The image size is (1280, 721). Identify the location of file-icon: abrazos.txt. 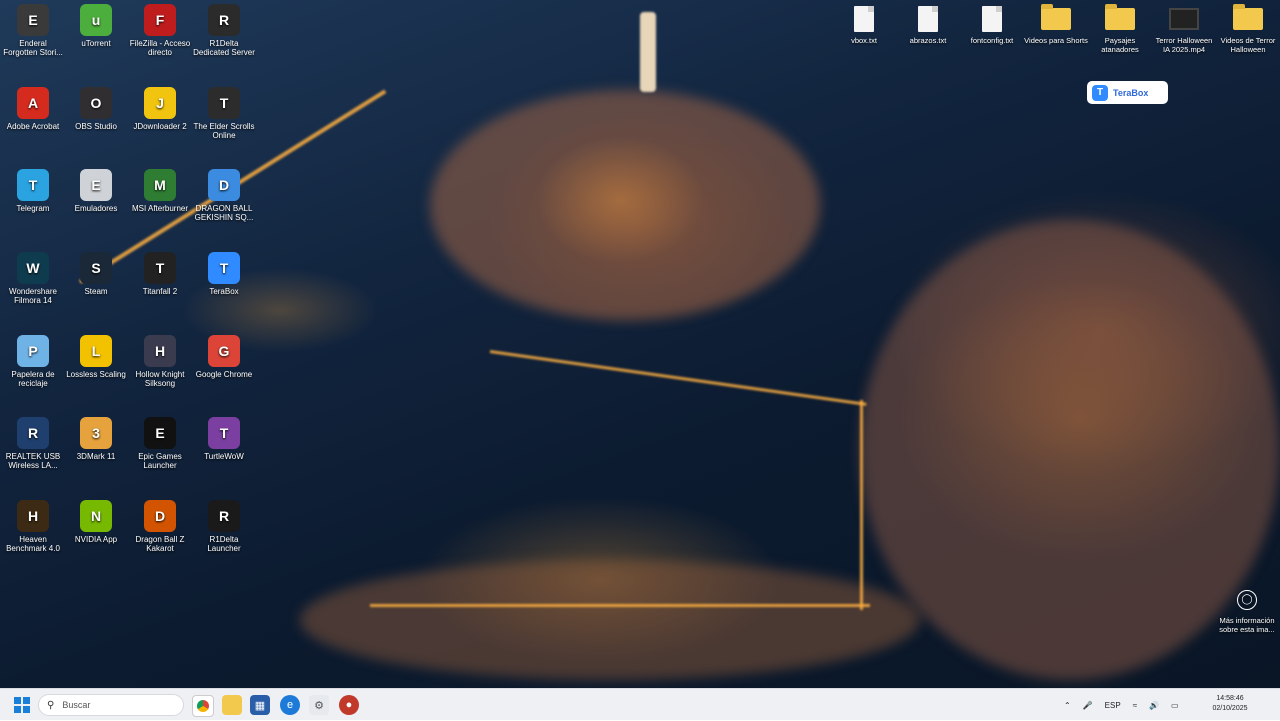
(928, 25).